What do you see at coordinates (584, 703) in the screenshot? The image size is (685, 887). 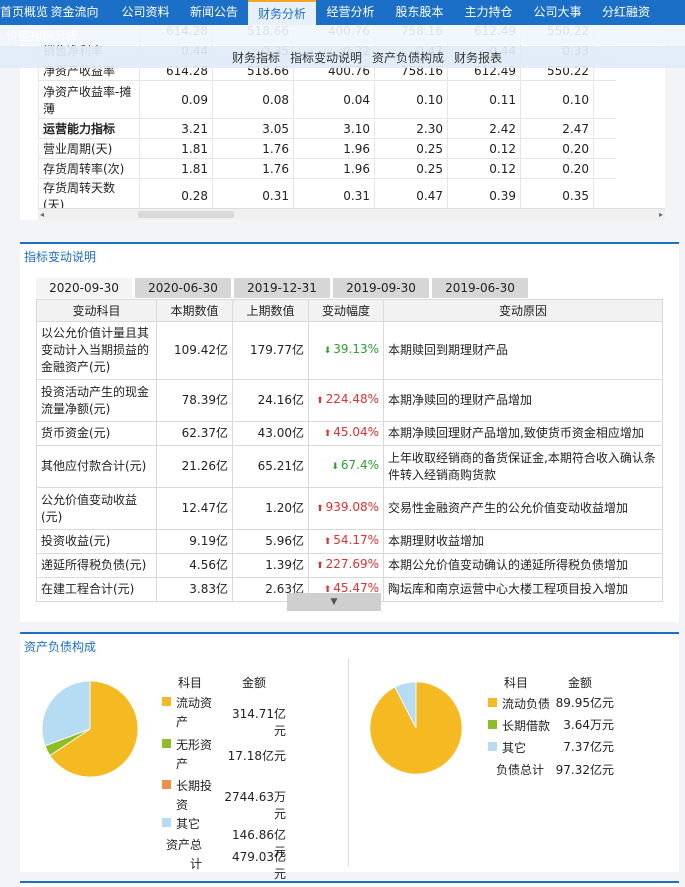 I see `legend-amount: 89.95亿元` at bounding box center [584, 703].